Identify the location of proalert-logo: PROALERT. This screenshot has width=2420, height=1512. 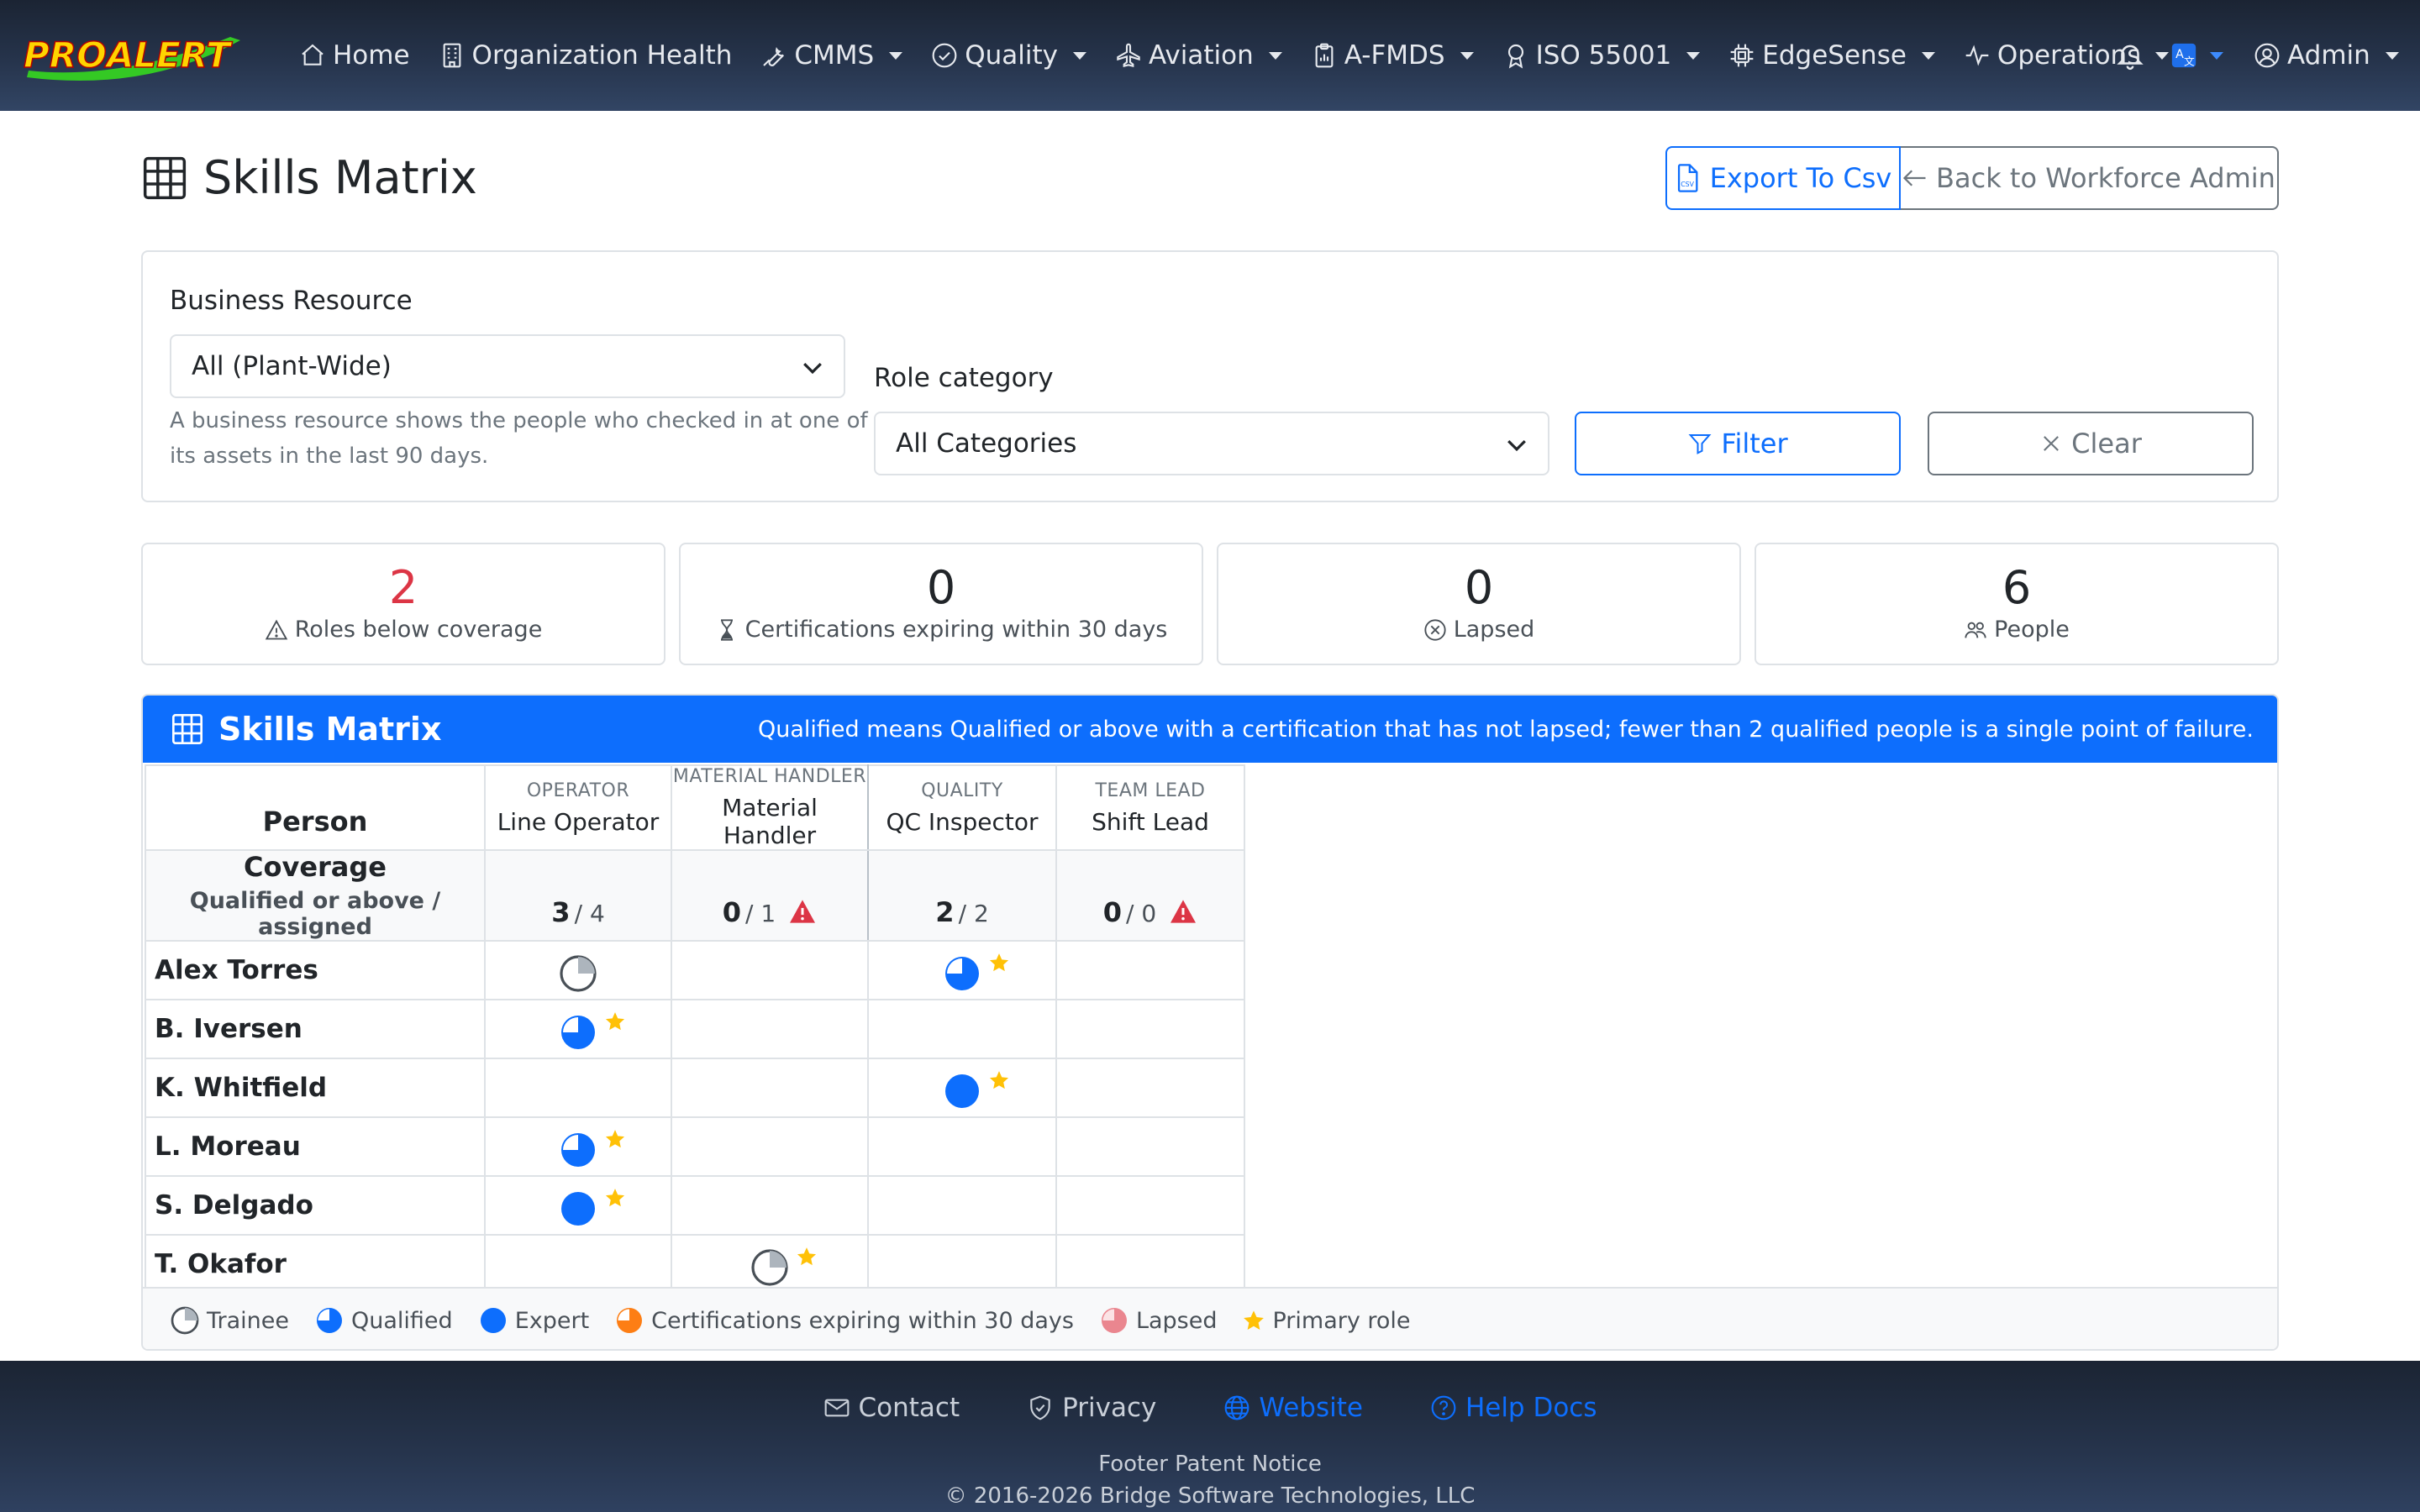
(142, 55).